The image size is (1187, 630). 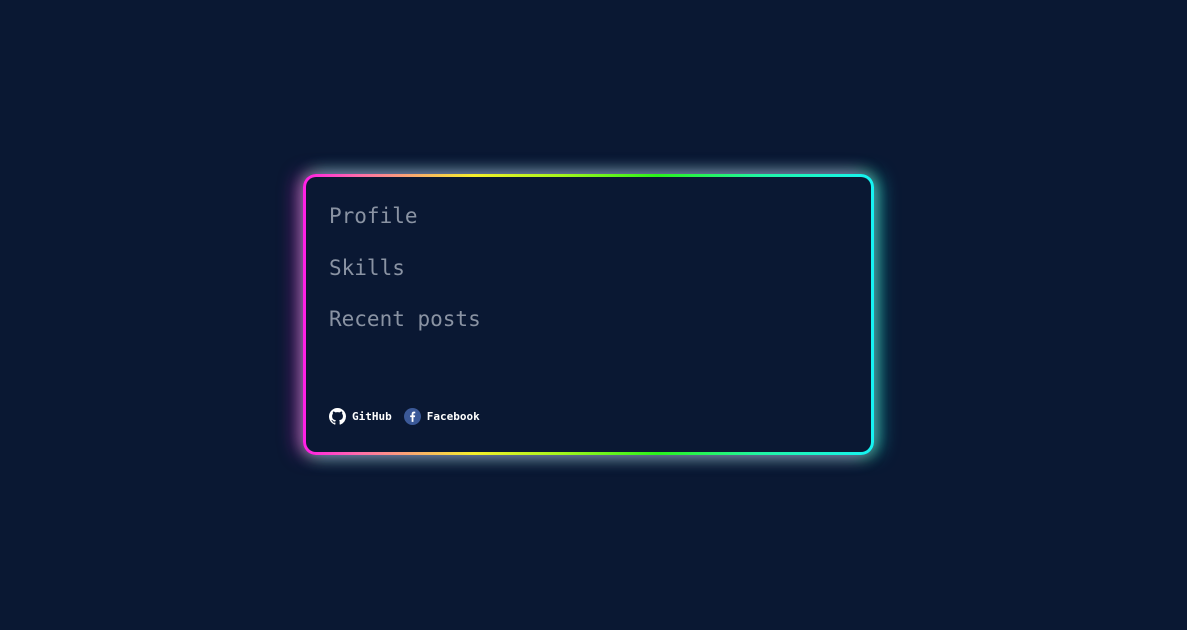 What do you see at coordinates (373, 216) in the screenshot?
I see `nav-link-profile: Profile` at bounding box center [373, 216].